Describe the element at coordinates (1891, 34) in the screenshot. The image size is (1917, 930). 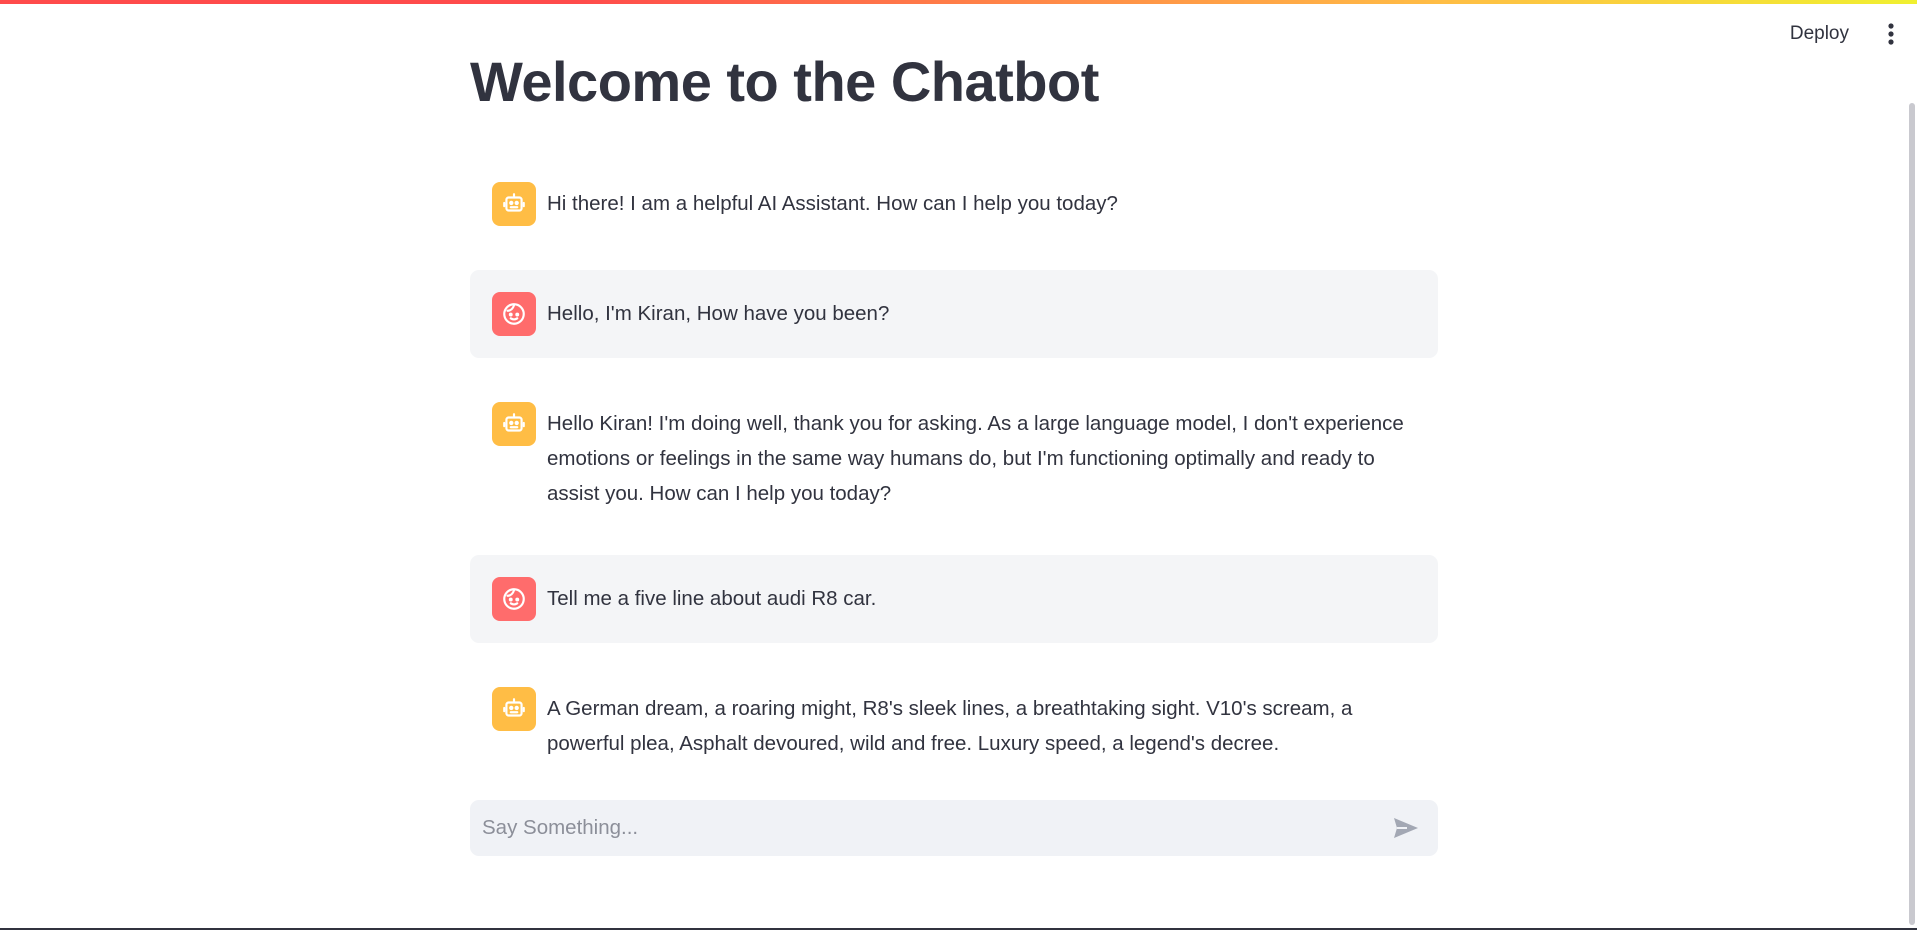
I see `vertical-ellipsis-icon` at that location.